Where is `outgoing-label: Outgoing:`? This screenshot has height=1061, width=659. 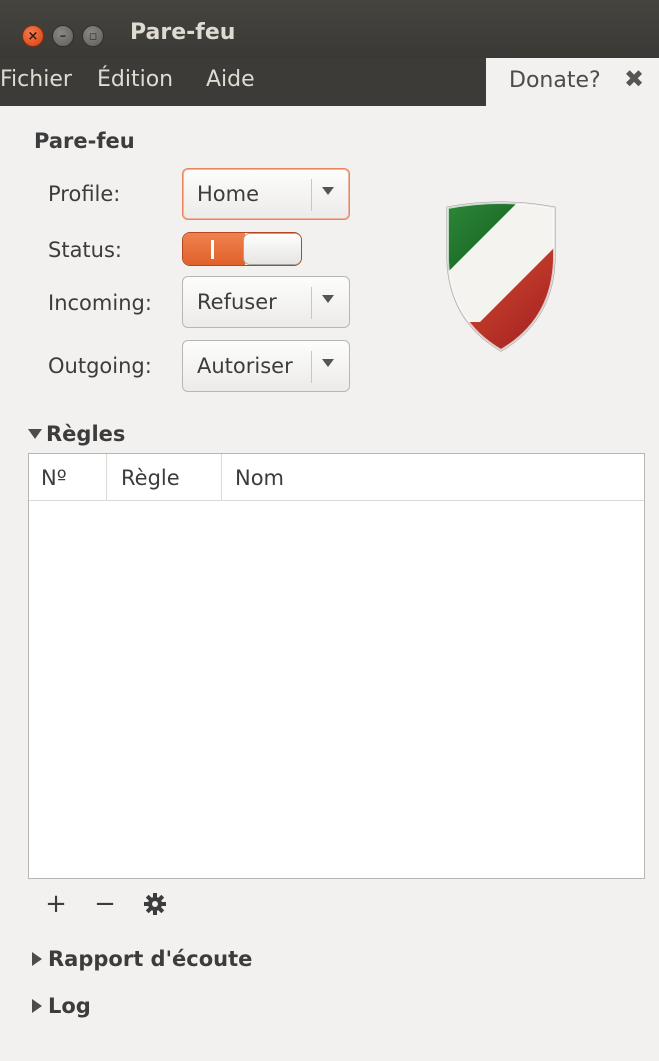
outgoing-label: Outgoing: is located at coordinates (100, 366).